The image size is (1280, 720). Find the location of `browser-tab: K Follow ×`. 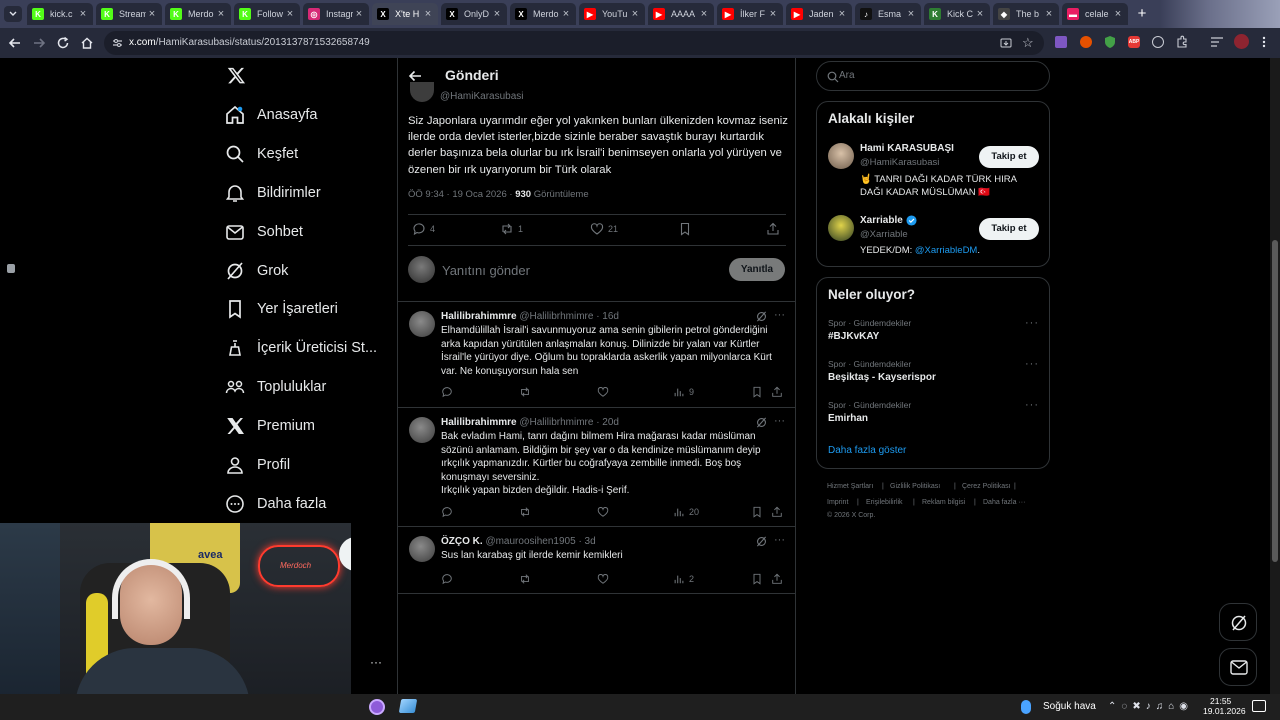

browser-tab: K Follow × is located at coordinates (267, 14).